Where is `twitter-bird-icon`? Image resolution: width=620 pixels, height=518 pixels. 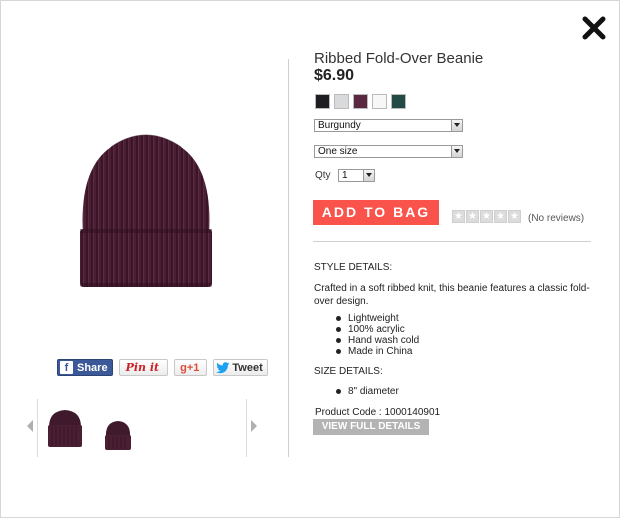
twitter-bird-icon is located at coordinates (223, 367).